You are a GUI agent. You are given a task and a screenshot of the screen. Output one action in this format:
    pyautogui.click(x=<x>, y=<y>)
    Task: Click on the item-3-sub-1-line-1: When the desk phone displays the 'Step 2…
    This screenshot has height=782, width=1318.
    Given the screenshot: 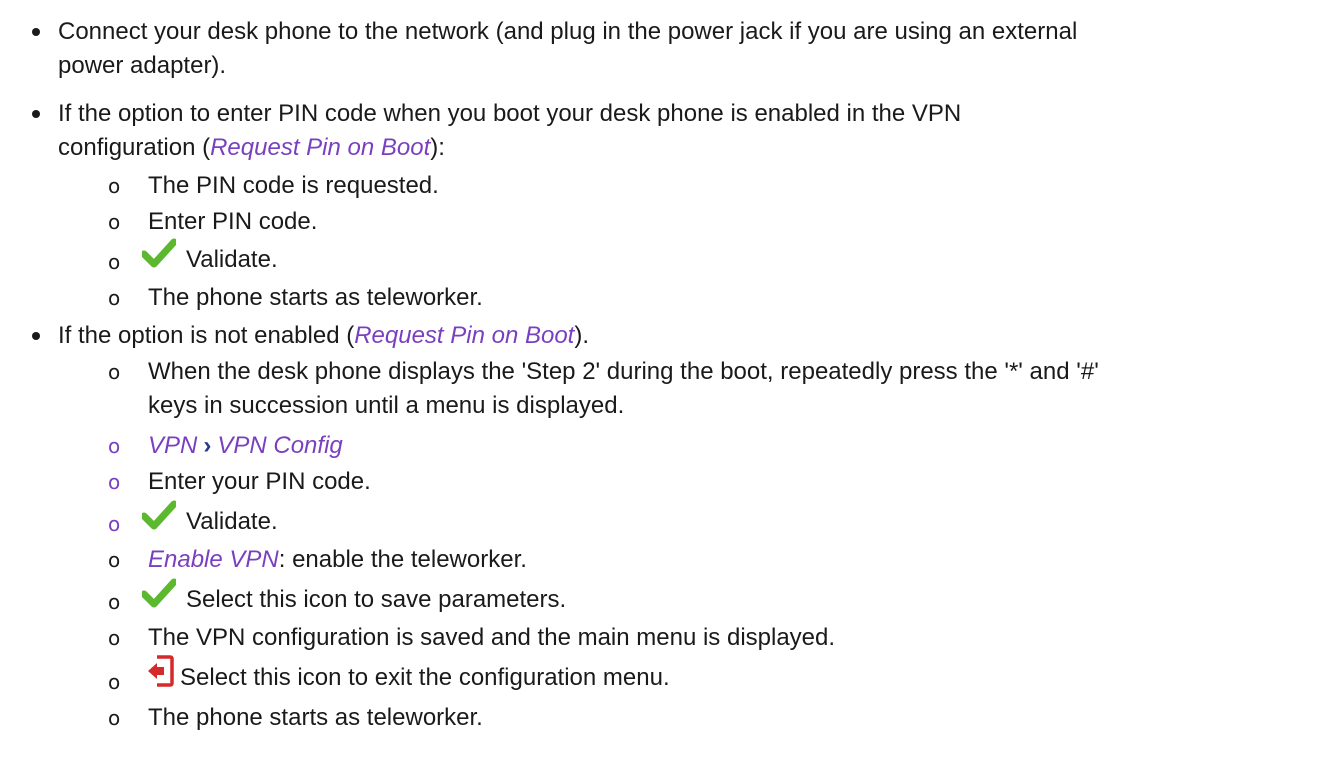 What is the action you would take?
    pyautogui.click(x=623, y=371)
    